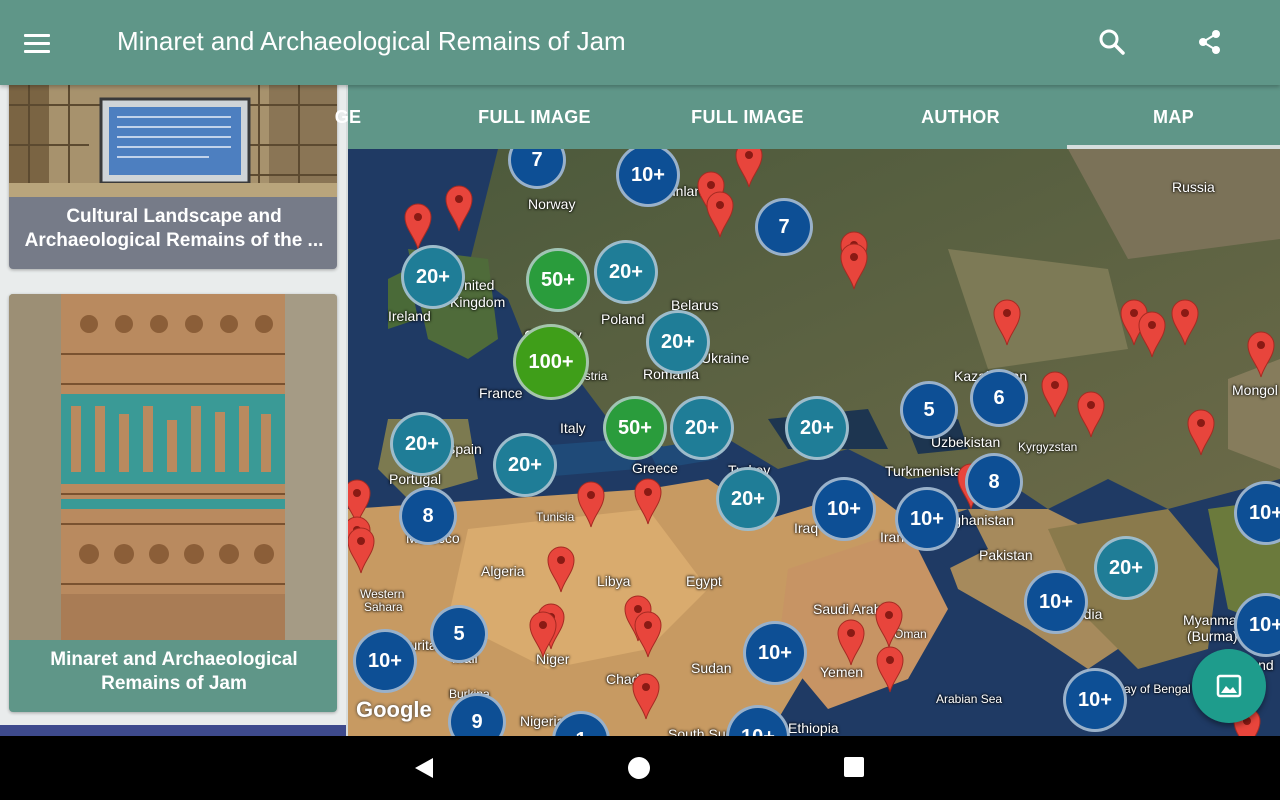 The height and width of the screenshot is (800, 1280). I want to click on map-cluster: 100+, so click(551, 362).